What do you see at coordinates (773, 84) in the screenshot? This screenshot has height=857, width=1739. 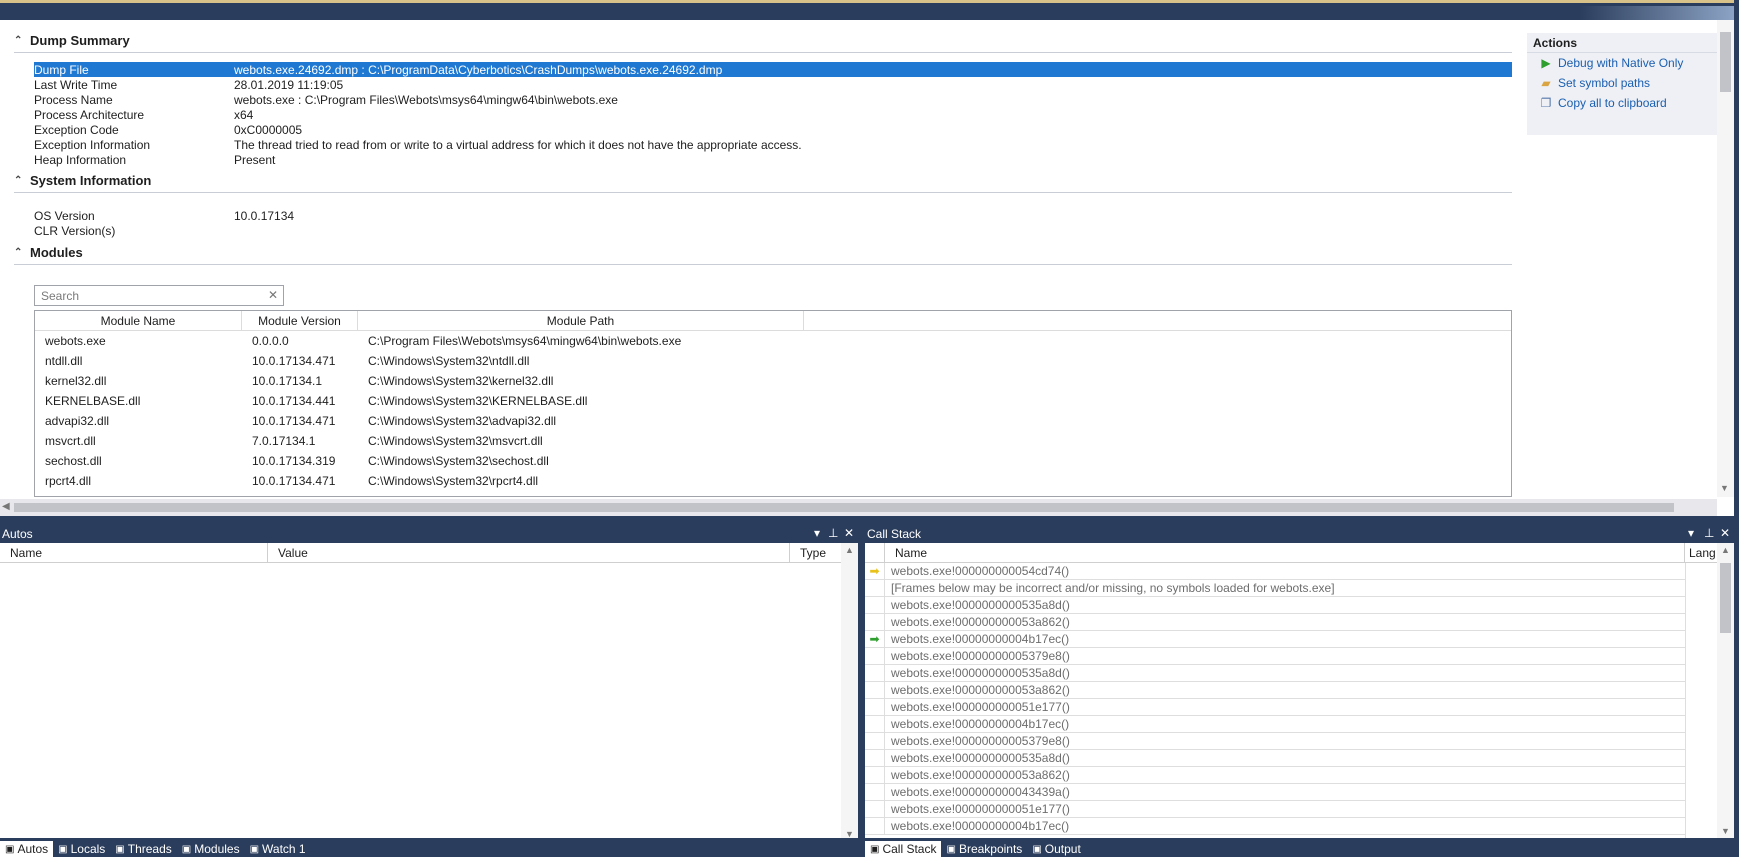 I see `summary-row: Last Write Time 28.01.2019 11:19:05` at bounding box center [773, 84].